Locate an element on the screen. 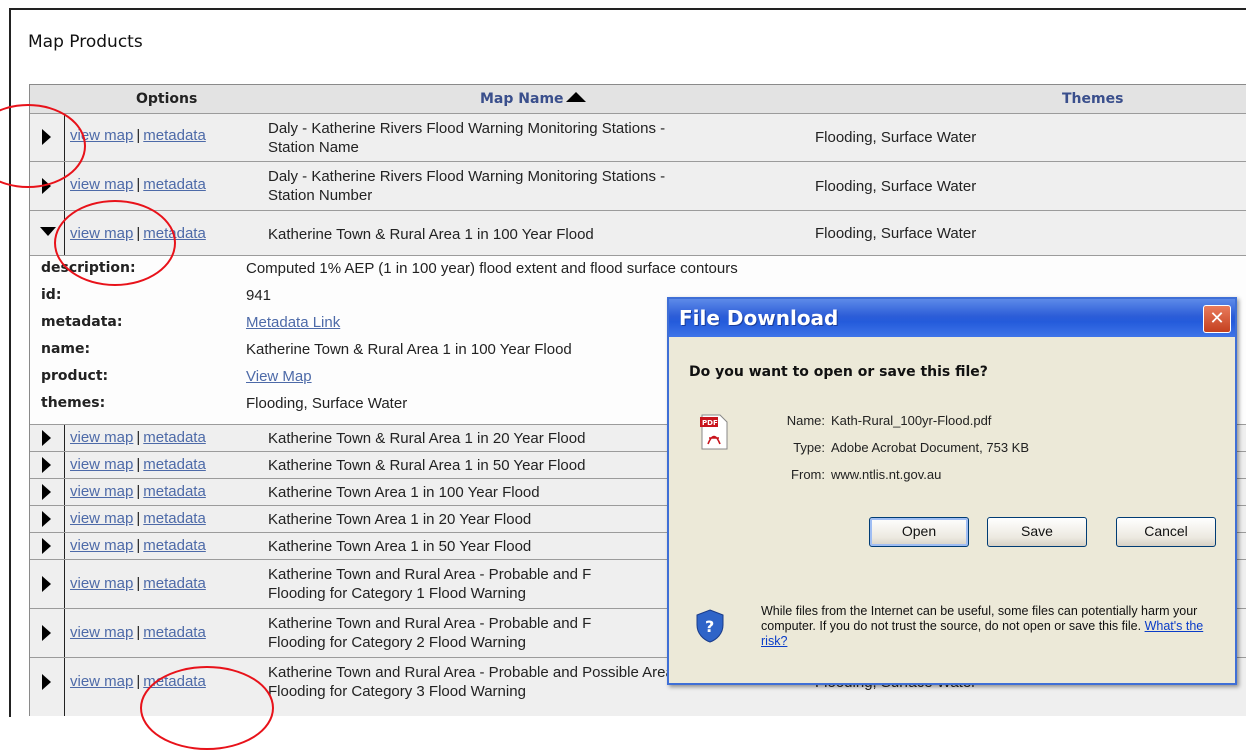 The image size is (1246, 750). product-view-map-link: View Map is located at coordinates (279, 376).